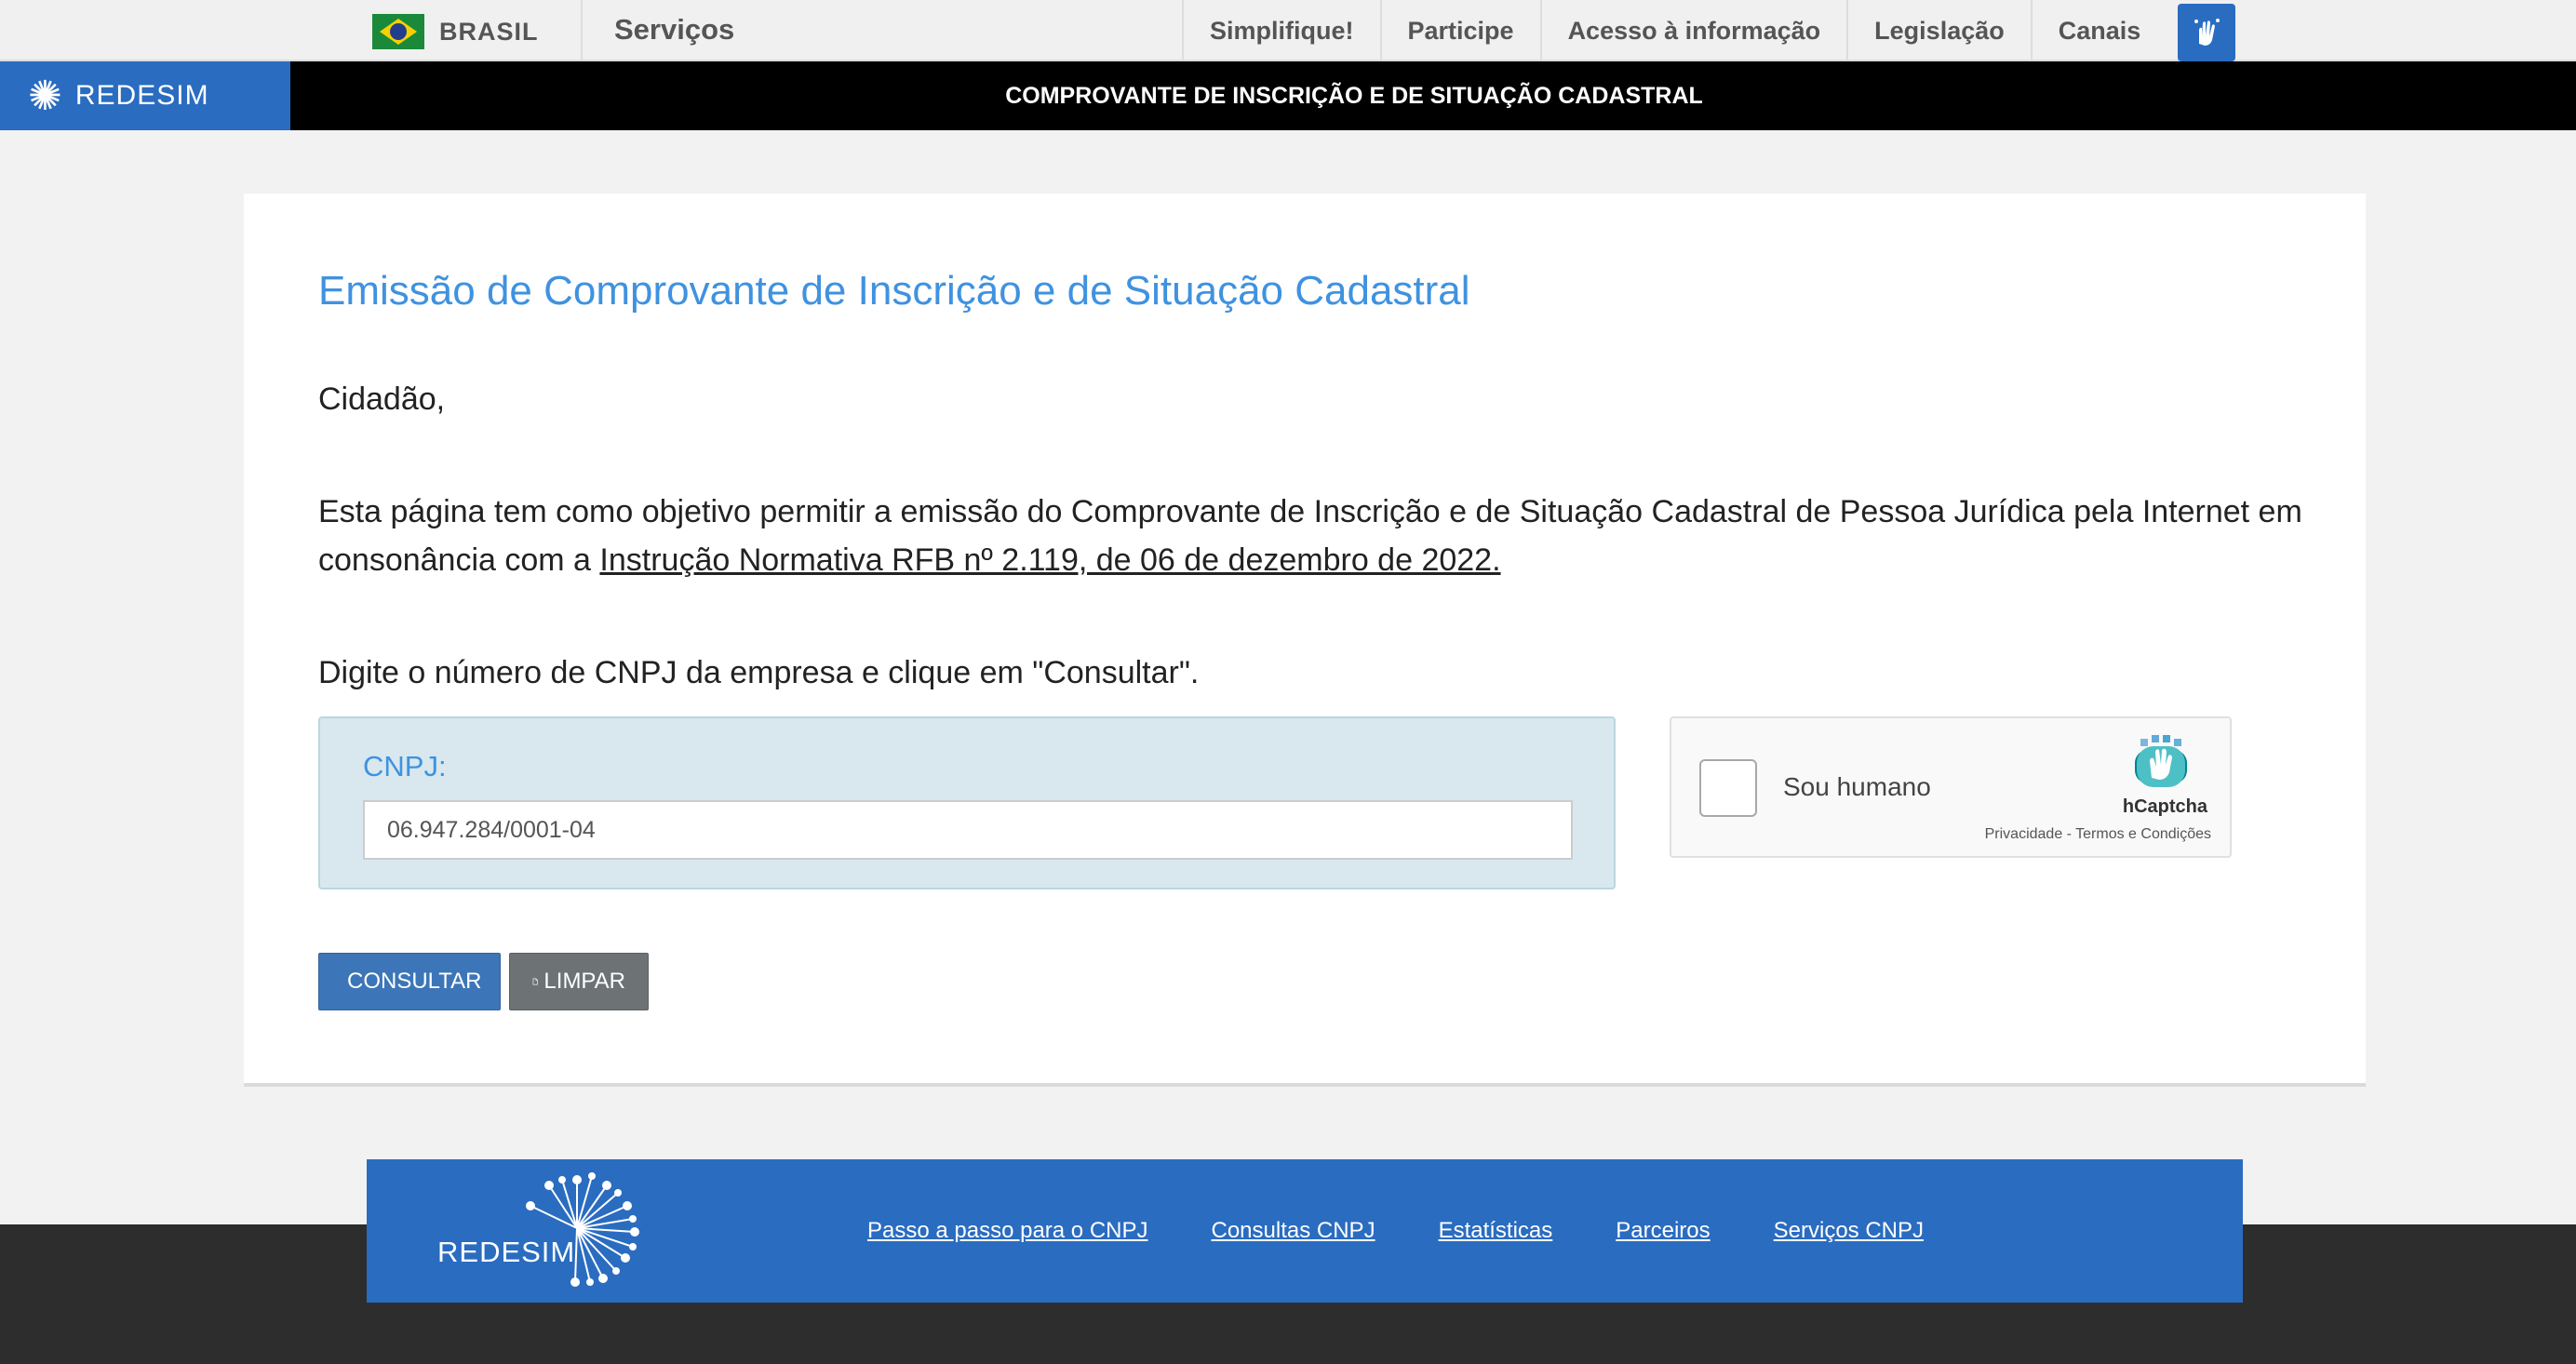  What do you see at coordinates (2098, 834) in the screenshot?
I see `captcha-terms-link: Privacidade - Termos e Condições` at bounding box center [2098, 834].